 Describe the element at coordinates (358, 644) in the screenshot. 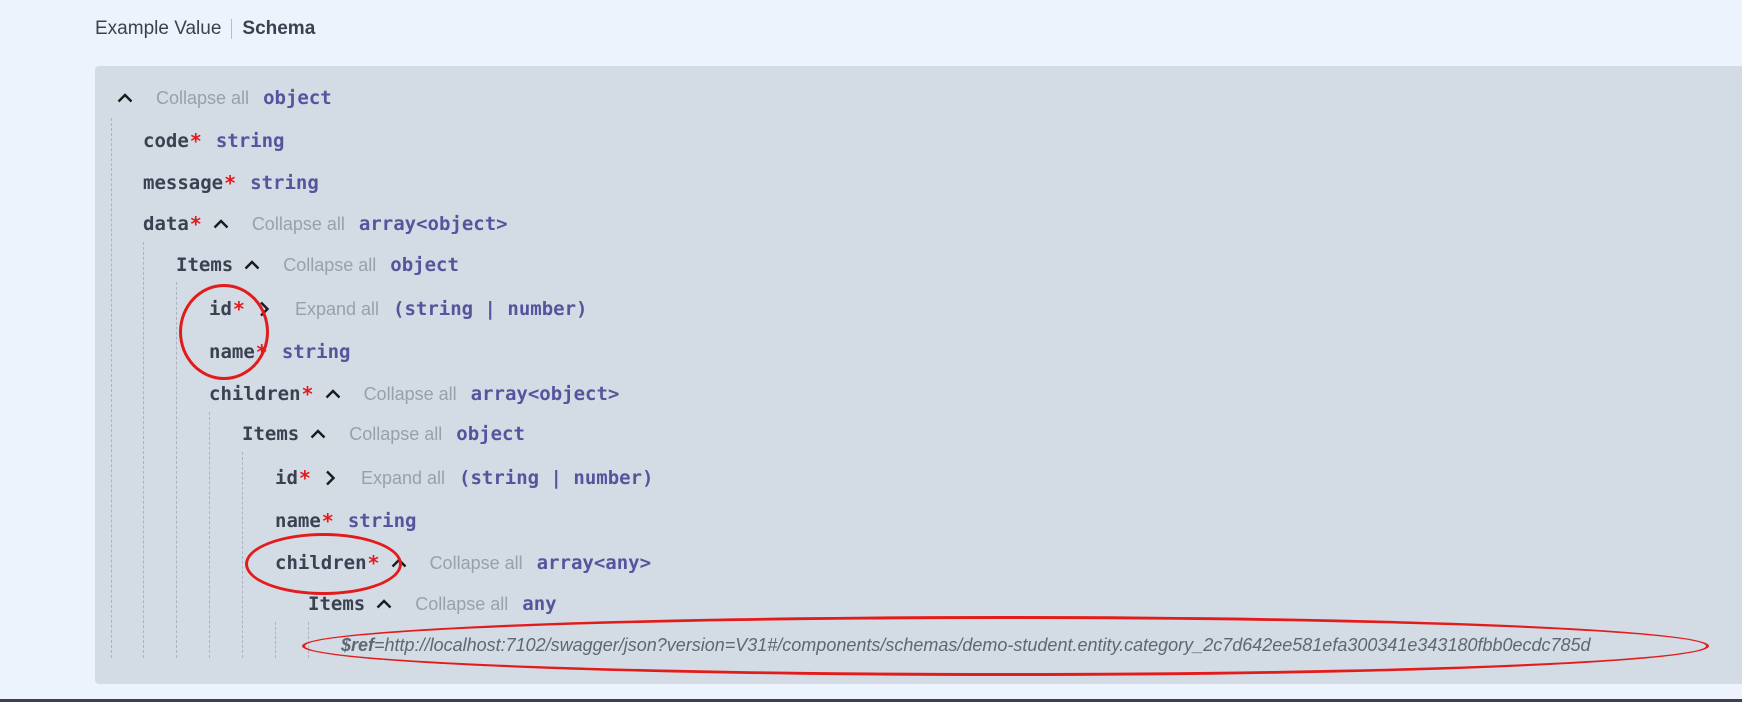

I see `ref-key: $ref` at that location.